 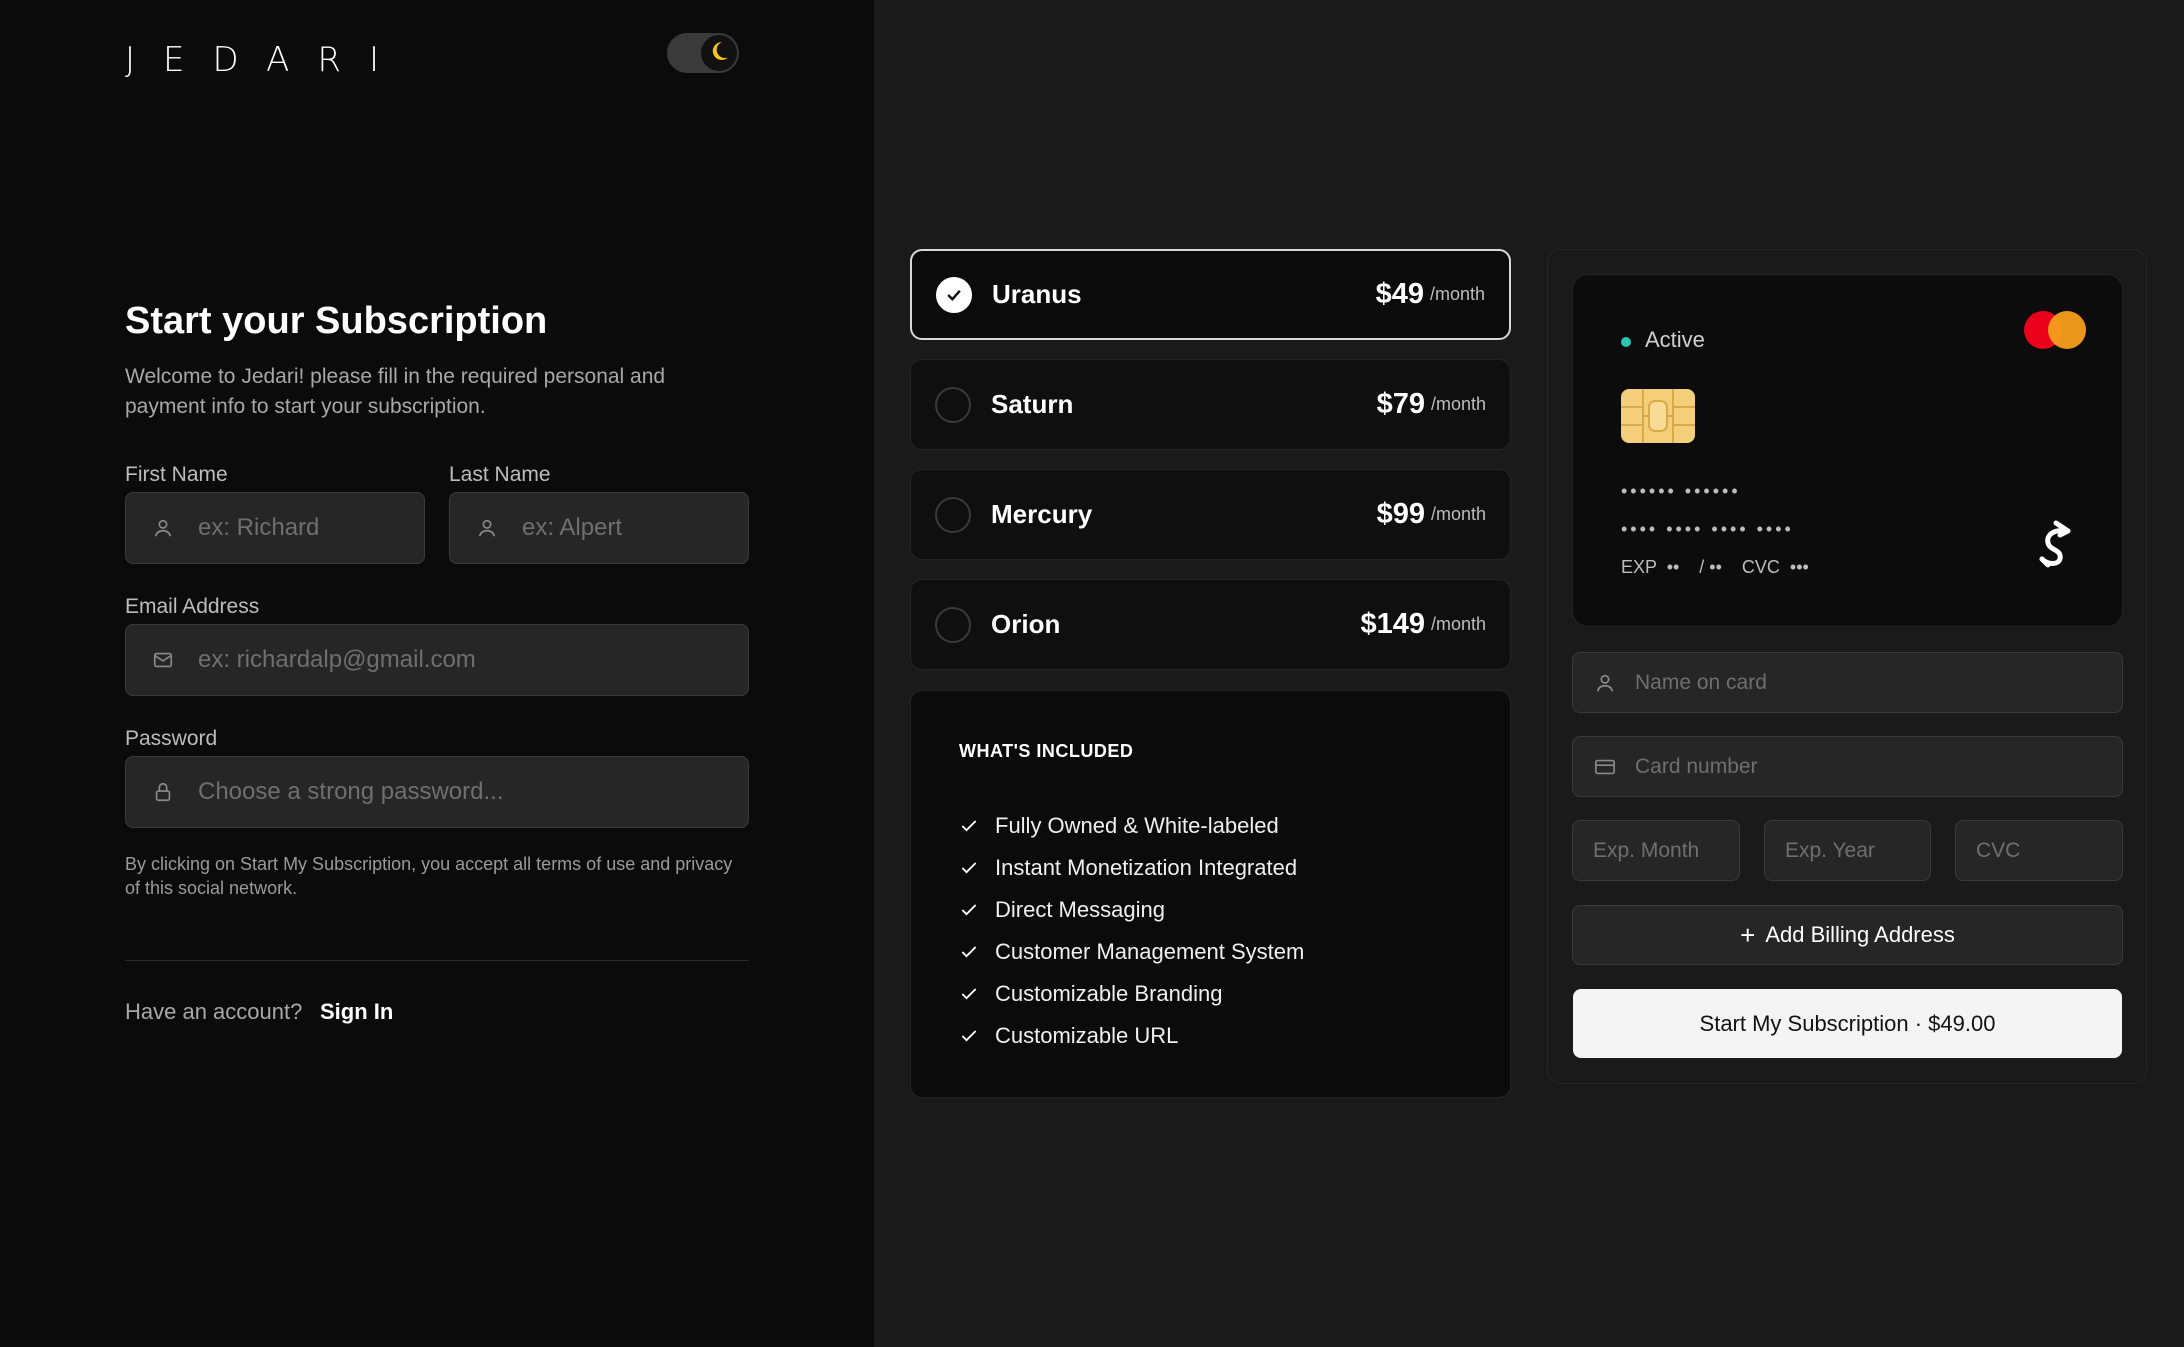 What do you see at coordinates (1847, 682) in the screenshot?
I see `name-on-card-field: Name on card` at bounding box center [1847, 682].